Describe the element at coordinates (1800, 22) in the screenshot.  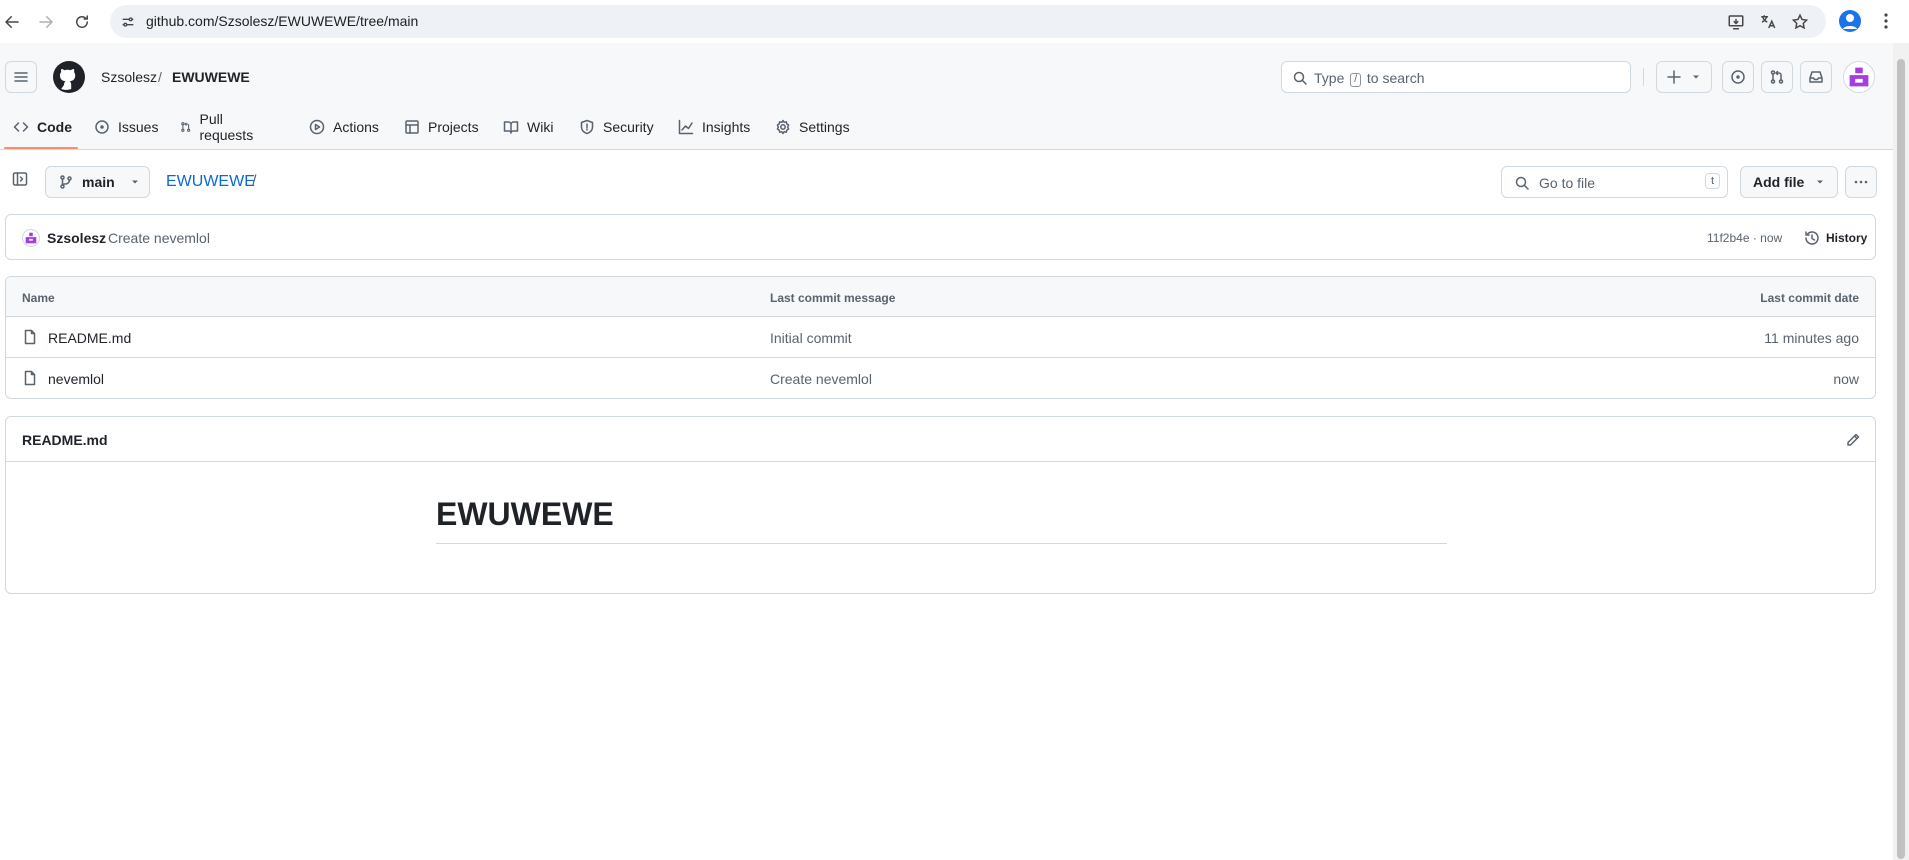
I see `bookmark-star-icon` at that location.